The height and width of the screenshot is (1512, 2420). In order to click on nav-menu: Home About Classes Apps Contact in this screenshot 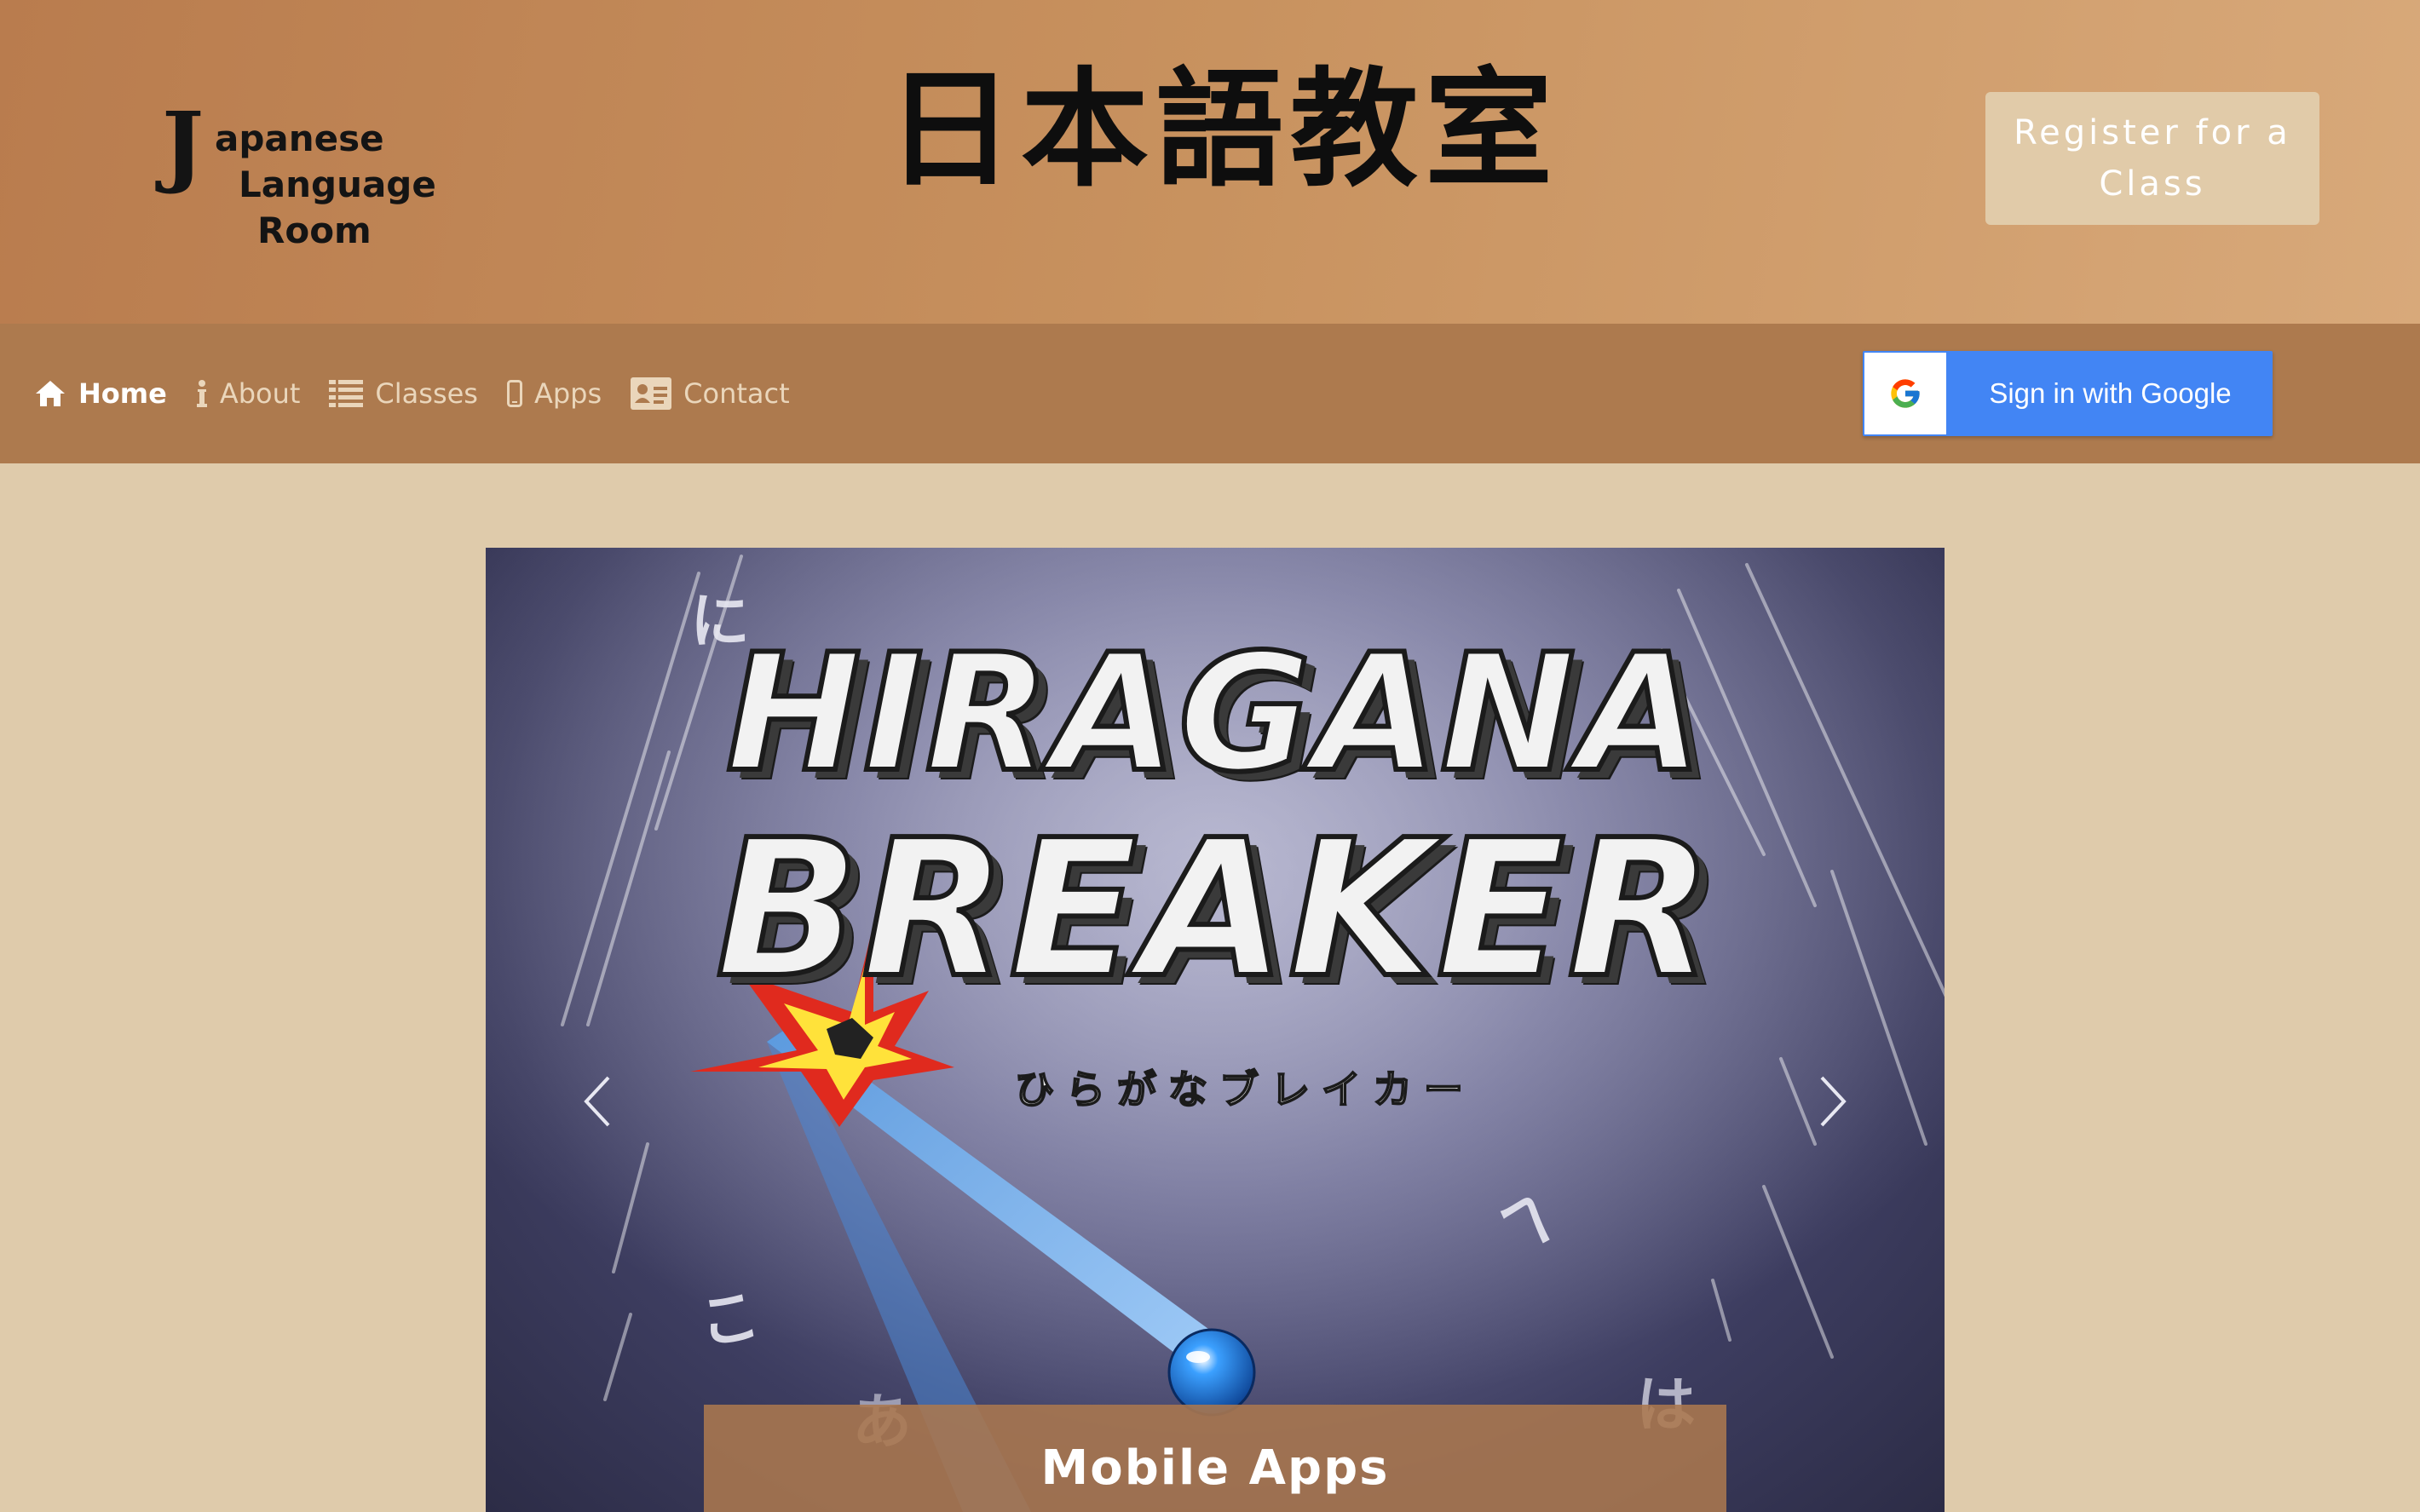, I will do `click(427, 393)`.